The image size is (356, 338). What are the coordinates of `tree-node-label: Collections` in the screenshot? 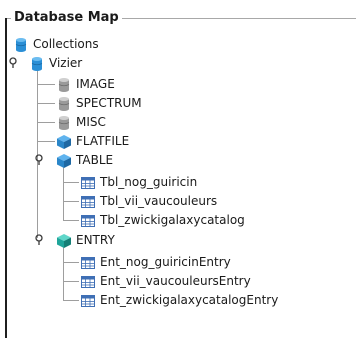 It's located at (66, 44).